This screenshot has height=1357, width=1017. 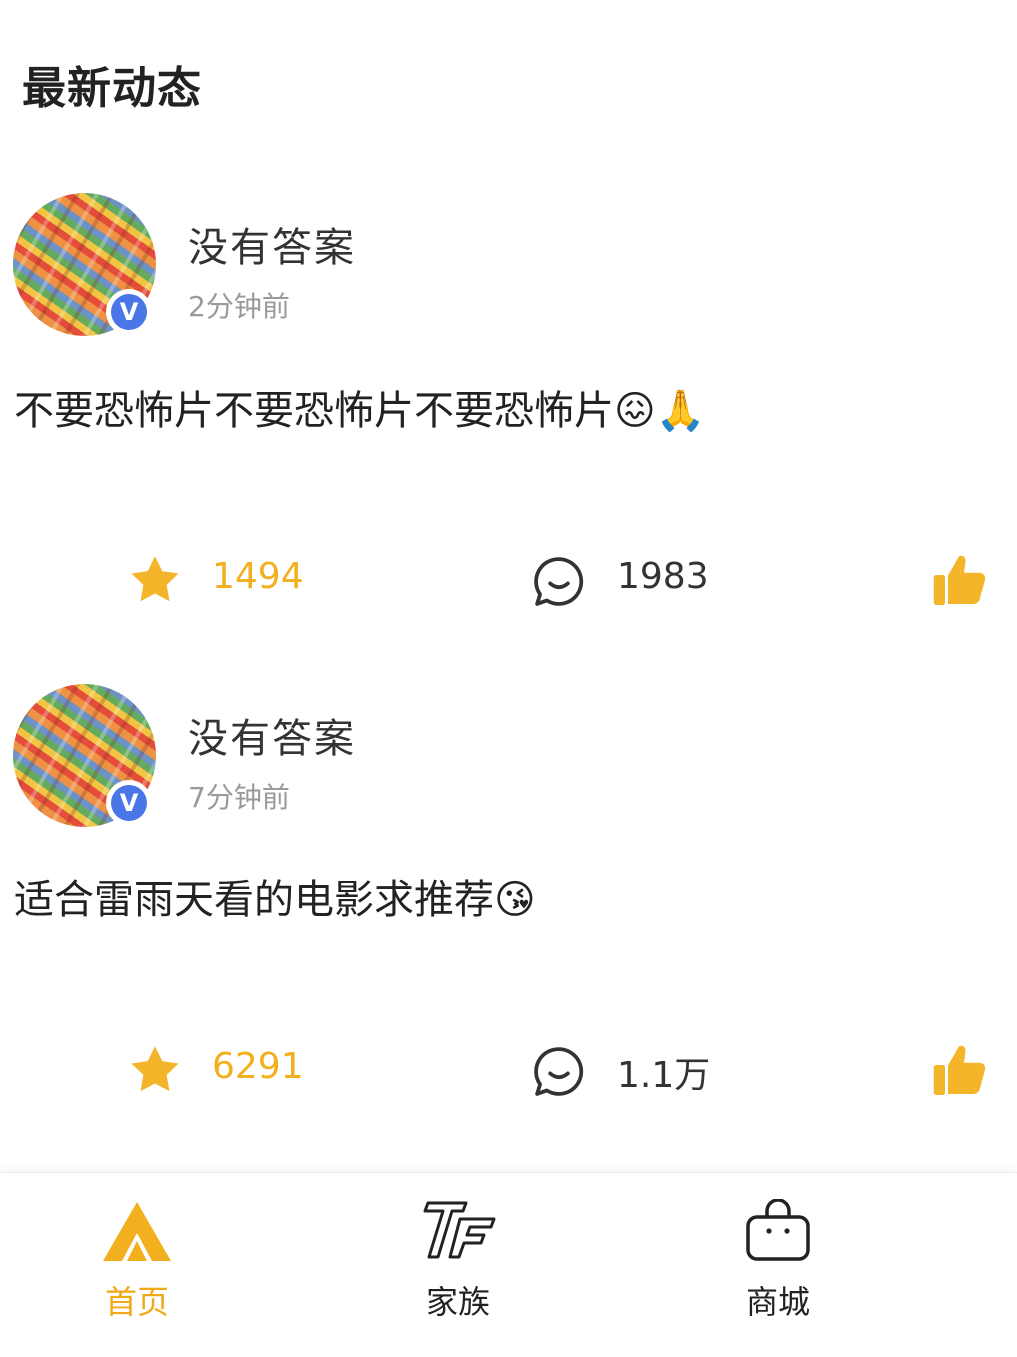 I want to click on comment-count: 1983, so click(x=663, y=576).